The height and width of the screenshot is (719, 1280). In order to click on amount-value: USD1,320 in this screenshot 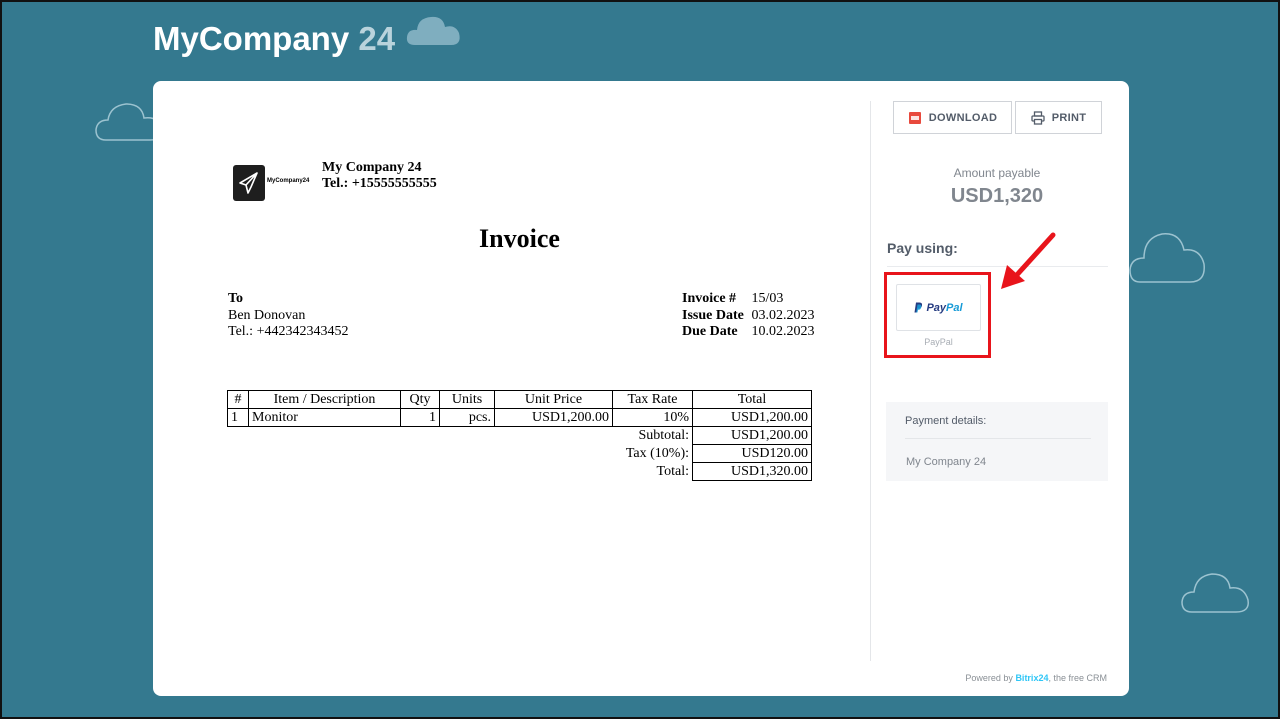, I will do `click(997, 196)`.